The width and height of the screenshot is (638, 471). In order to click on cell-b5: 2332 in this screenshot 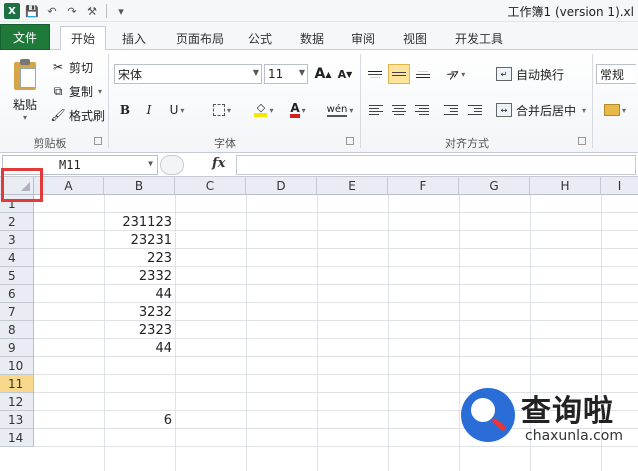, I will do `click(139, 276)`.